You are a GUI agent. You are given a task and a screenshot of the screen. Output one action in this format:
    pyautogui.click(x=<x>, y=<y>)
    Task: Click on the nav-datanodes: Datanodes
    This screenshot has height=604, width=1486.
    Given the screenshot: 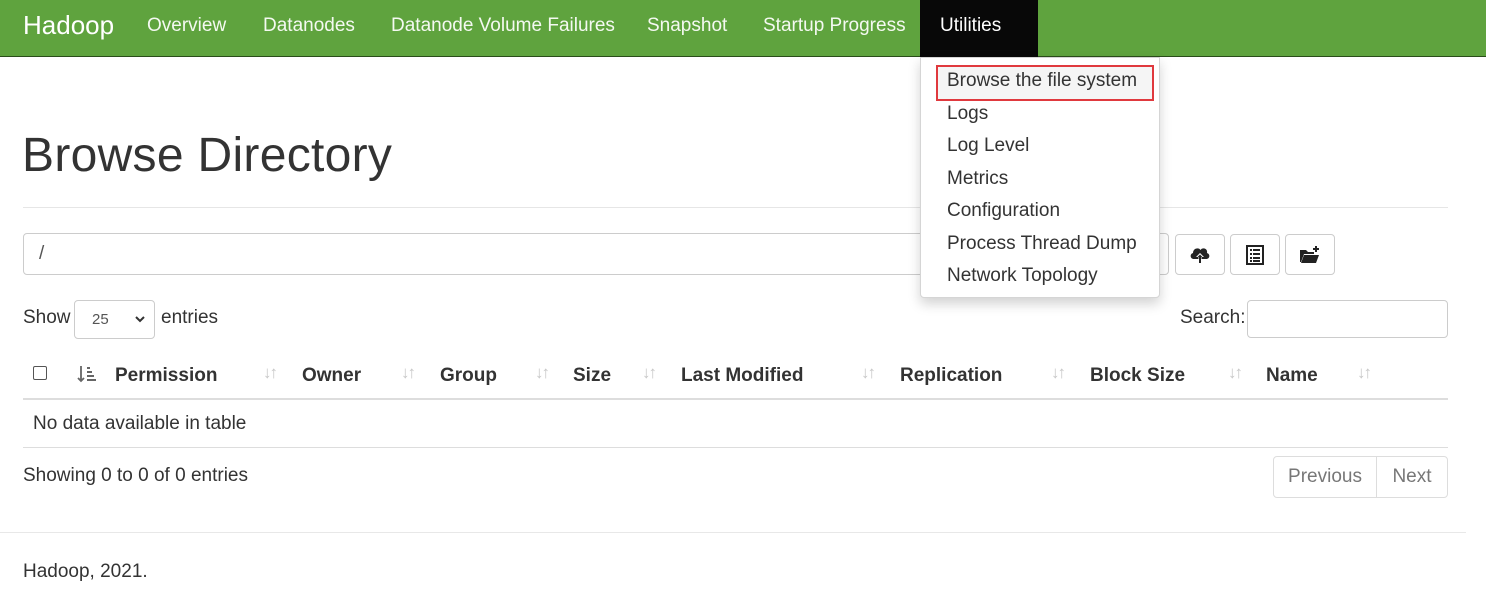 What is the action you would take?
    pyautogui.click(x=309, y=28)
    